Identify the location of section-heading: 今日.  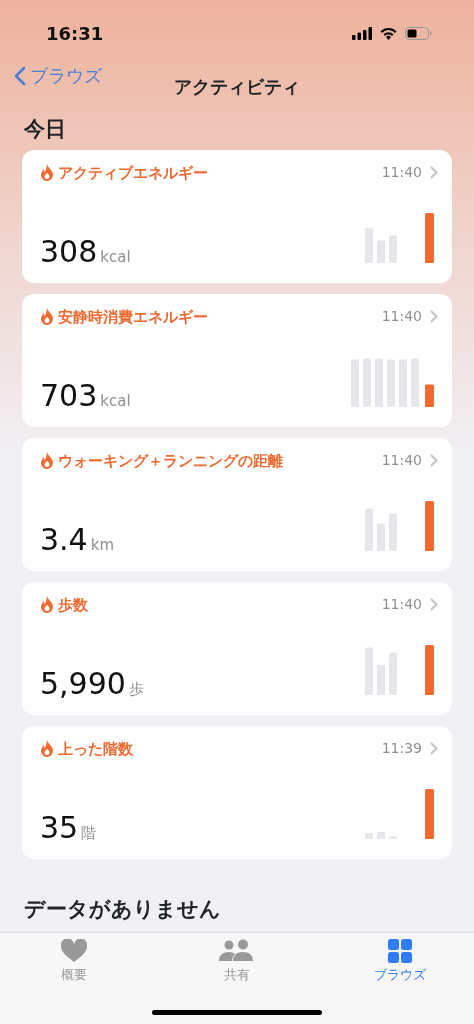
(45, 129).